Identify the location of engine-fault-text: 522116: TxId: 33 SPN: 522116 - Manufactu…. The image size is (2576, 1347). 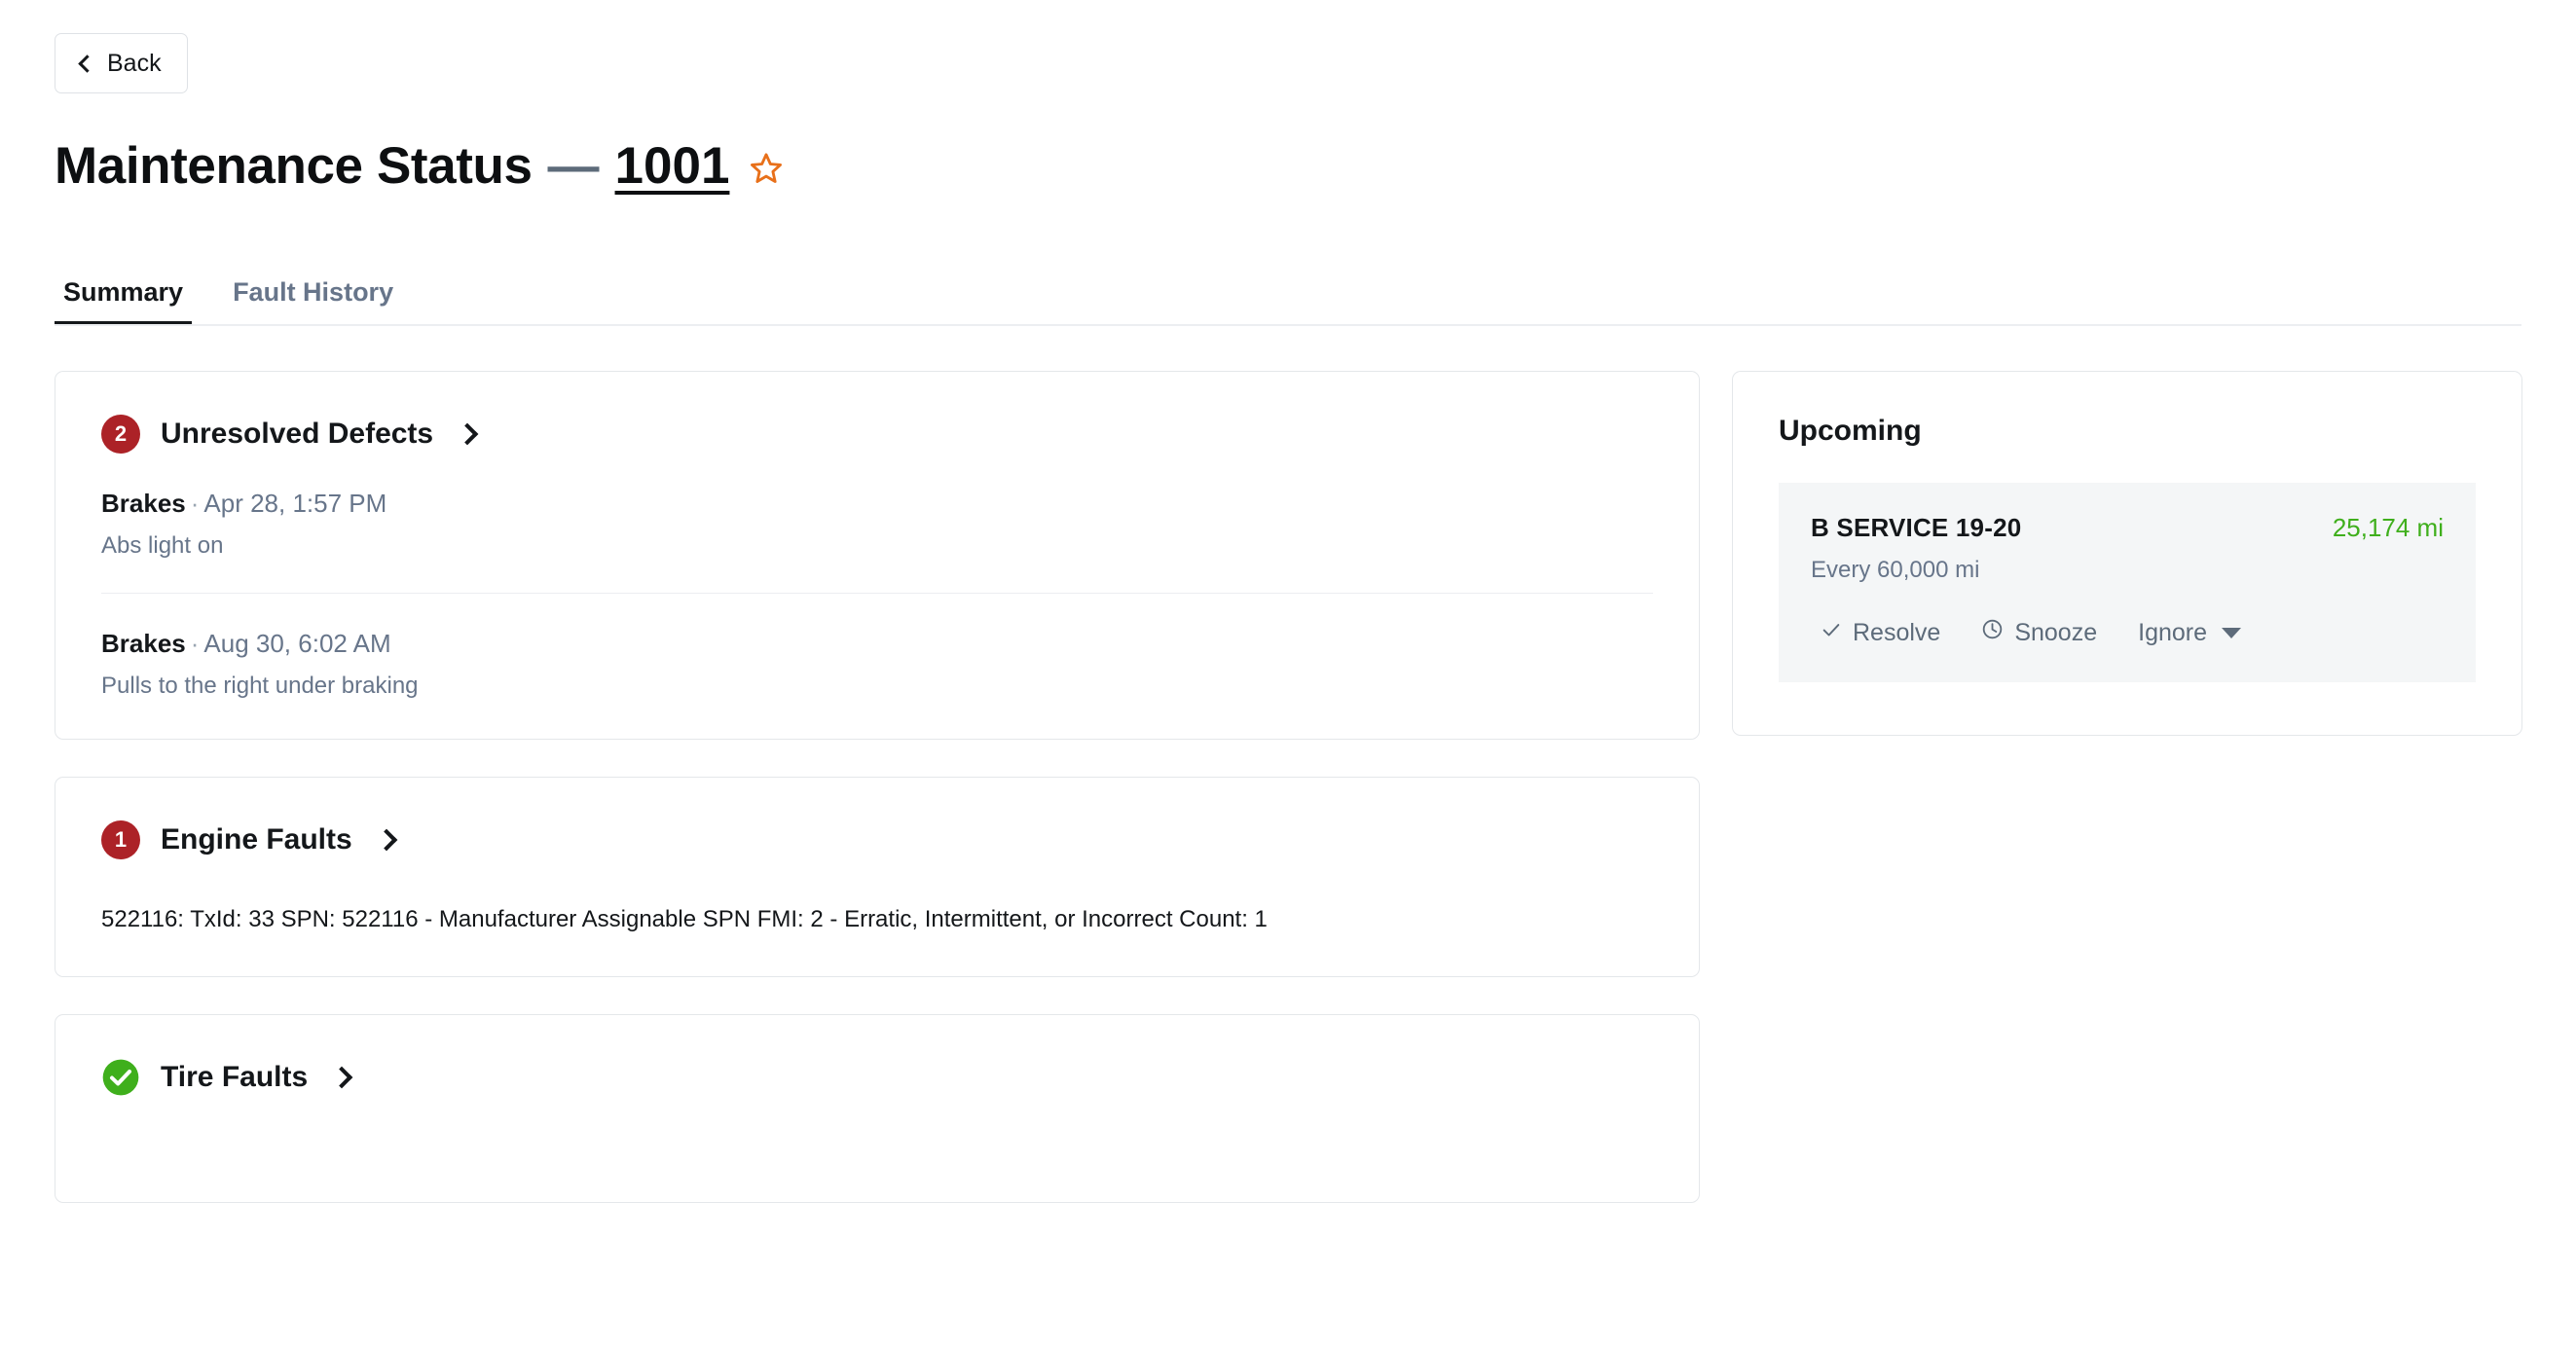
(684, 919).